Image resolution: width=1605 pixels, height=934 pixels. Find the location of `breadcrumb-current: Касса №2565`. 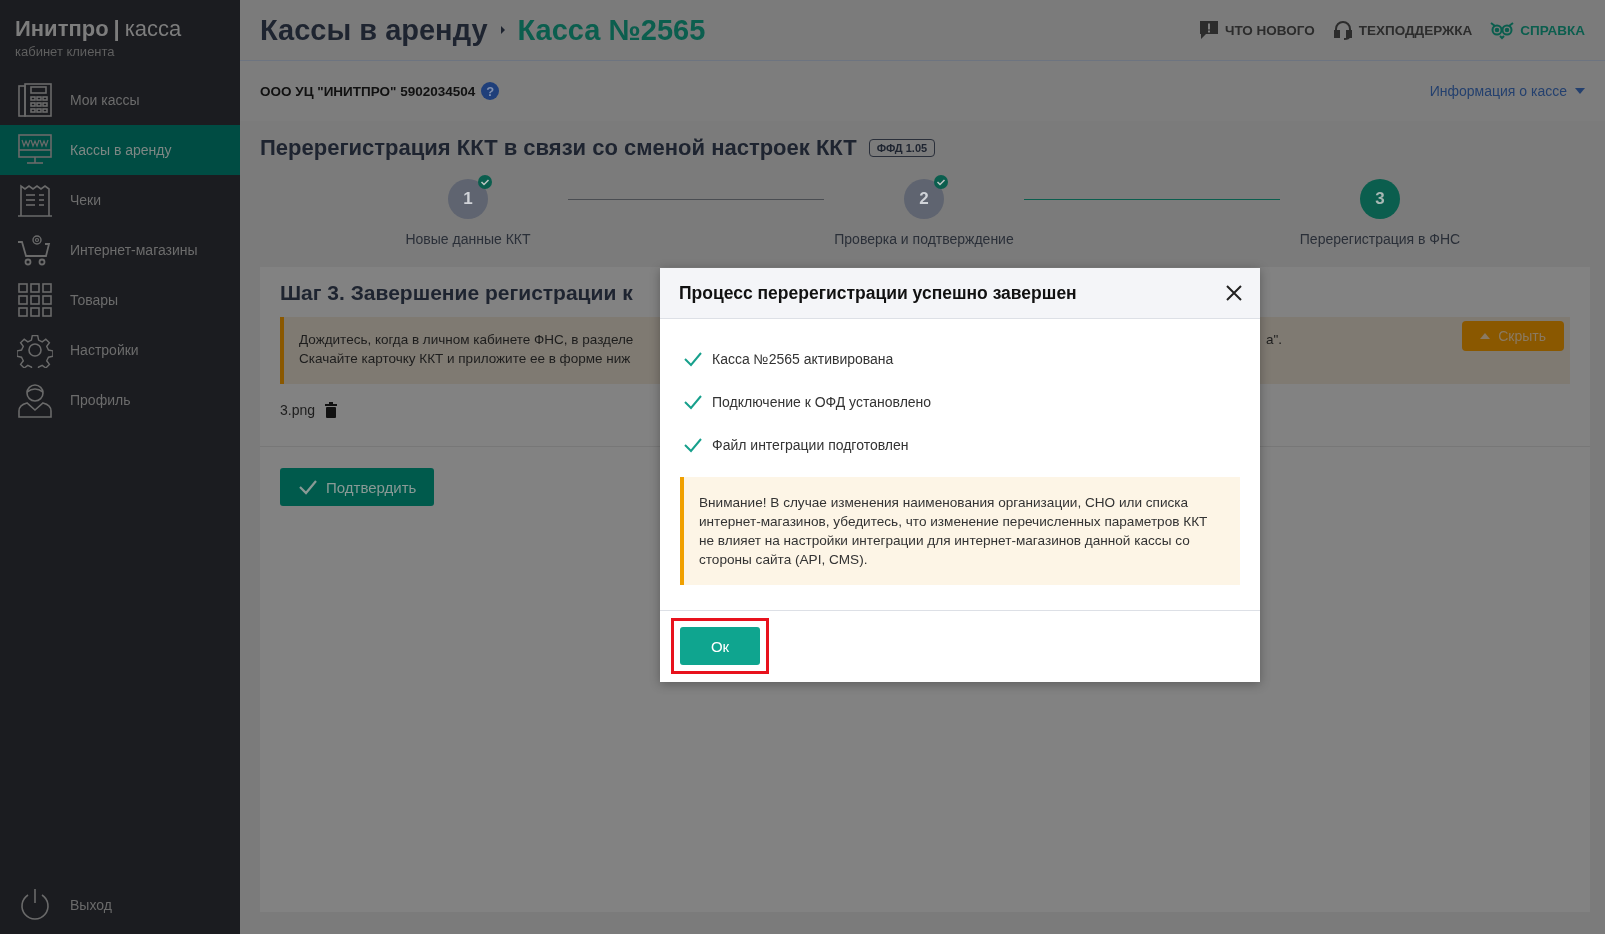

breadcrumb-current: Касса №2565 is located at coordinates (611, 30).